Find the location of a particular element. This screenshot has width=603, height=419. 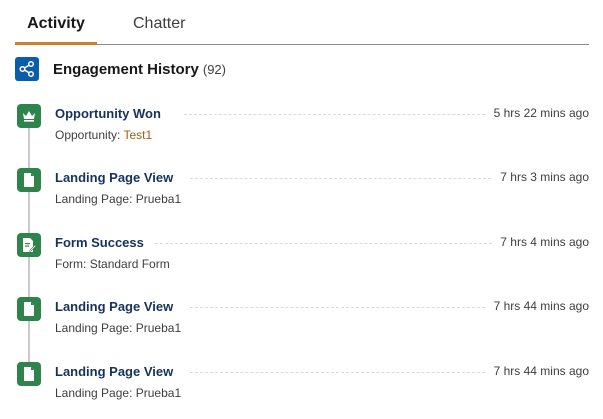

share-icon is located at coordinates (27, 69).